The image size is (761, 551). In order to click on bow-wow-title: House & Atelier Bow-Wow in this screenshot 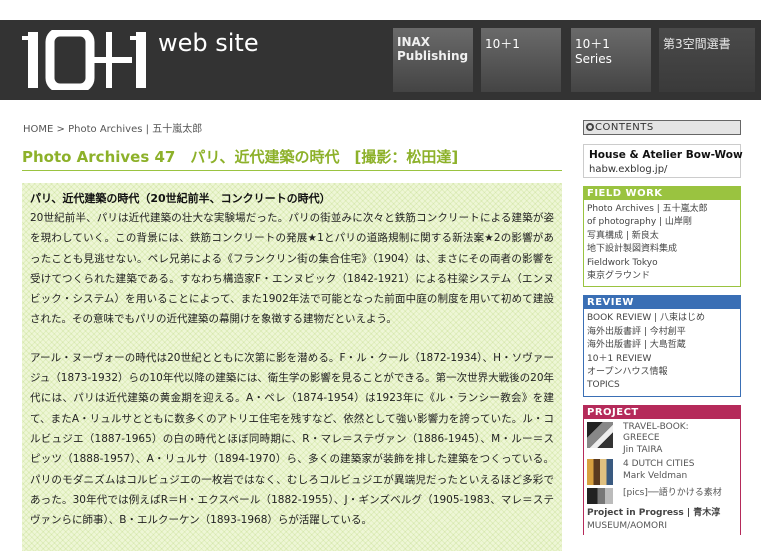, I will do `click(666, 155)`.